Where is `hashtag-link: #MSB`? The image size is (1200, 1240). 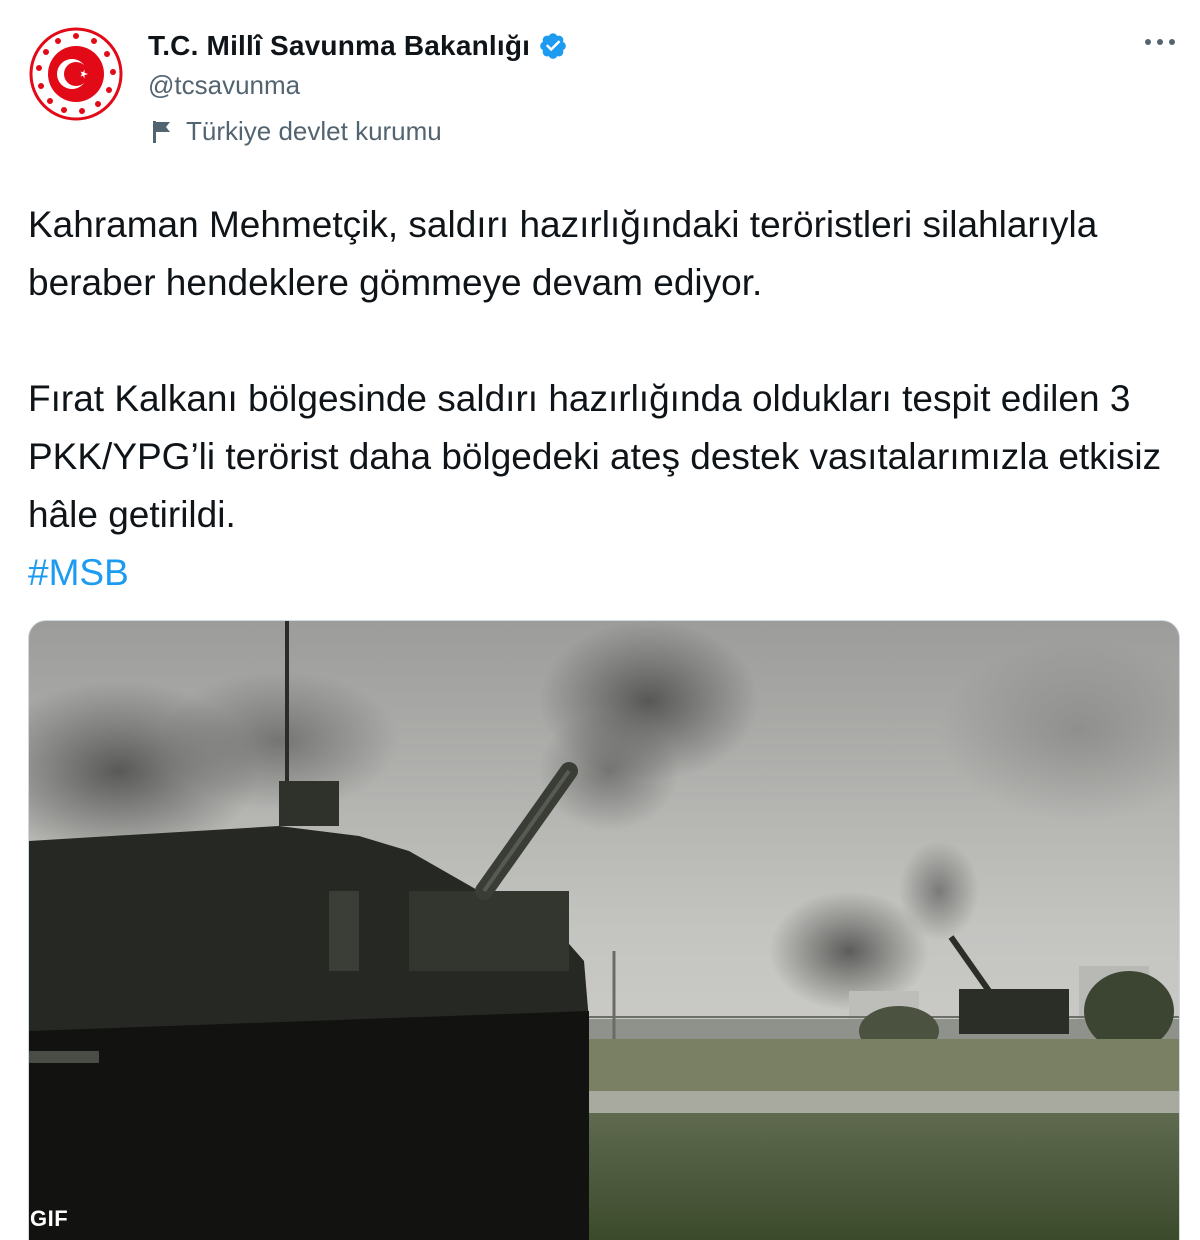 hashtag-link: #MSB is located at coordinates (78, 572).